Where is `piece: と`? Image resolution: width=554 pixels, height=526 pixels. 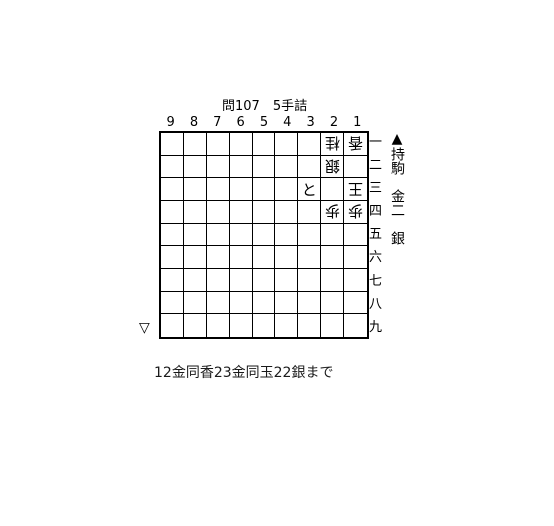
piece: と is located at coordinates (309, 189).